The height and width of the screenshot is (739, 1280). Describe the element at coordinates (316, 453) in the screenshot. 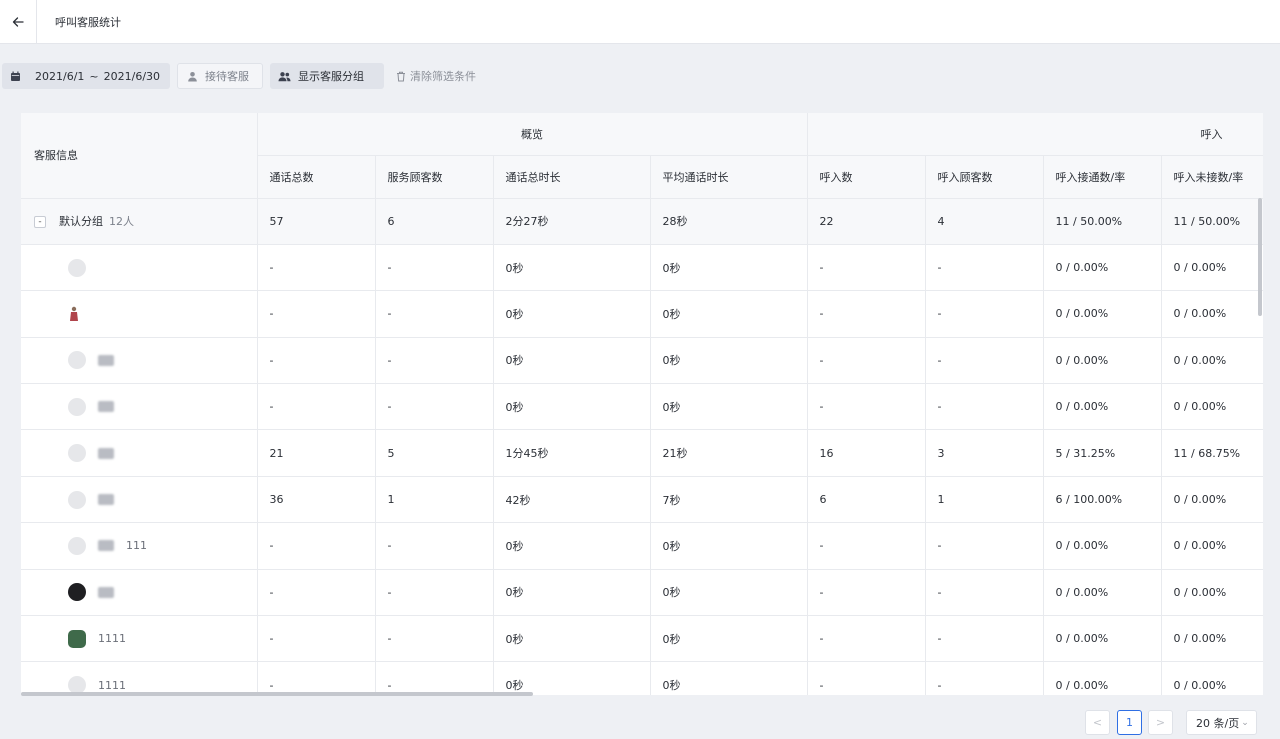

I see `table-cell: 21` at that location.